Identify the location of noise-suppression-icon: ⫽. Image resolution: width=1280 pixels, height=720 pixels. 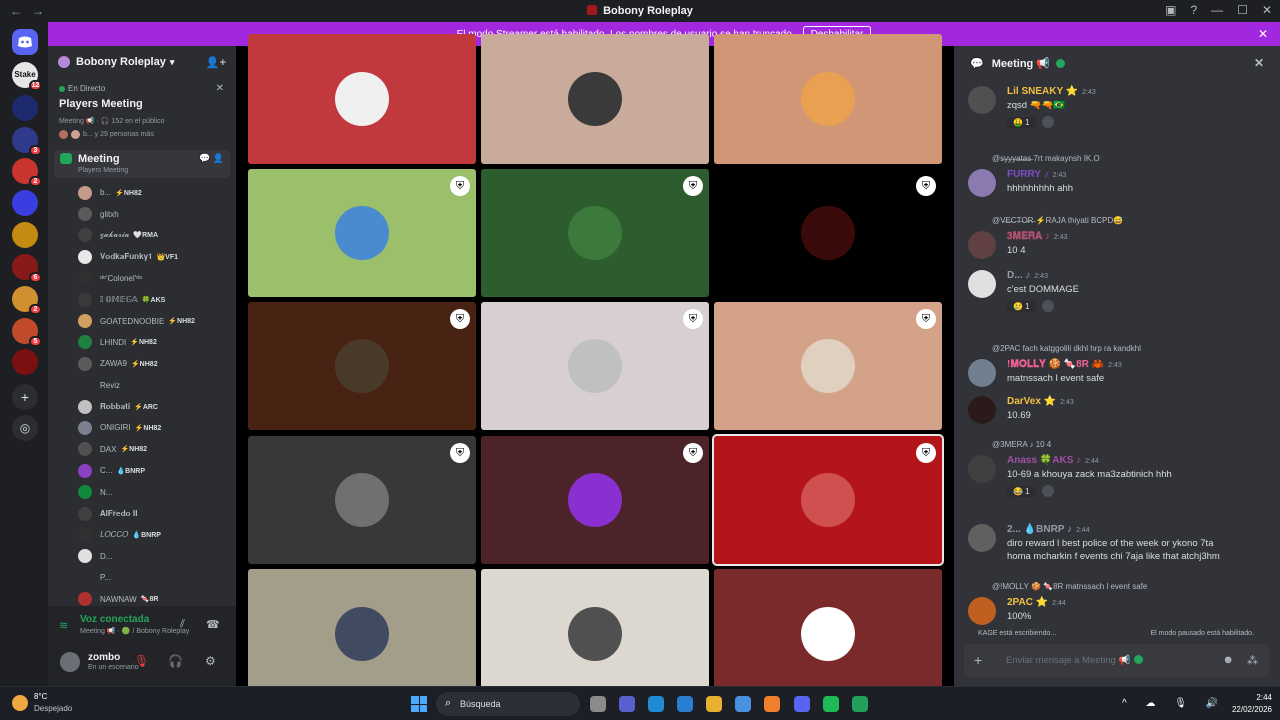
(182, 624).